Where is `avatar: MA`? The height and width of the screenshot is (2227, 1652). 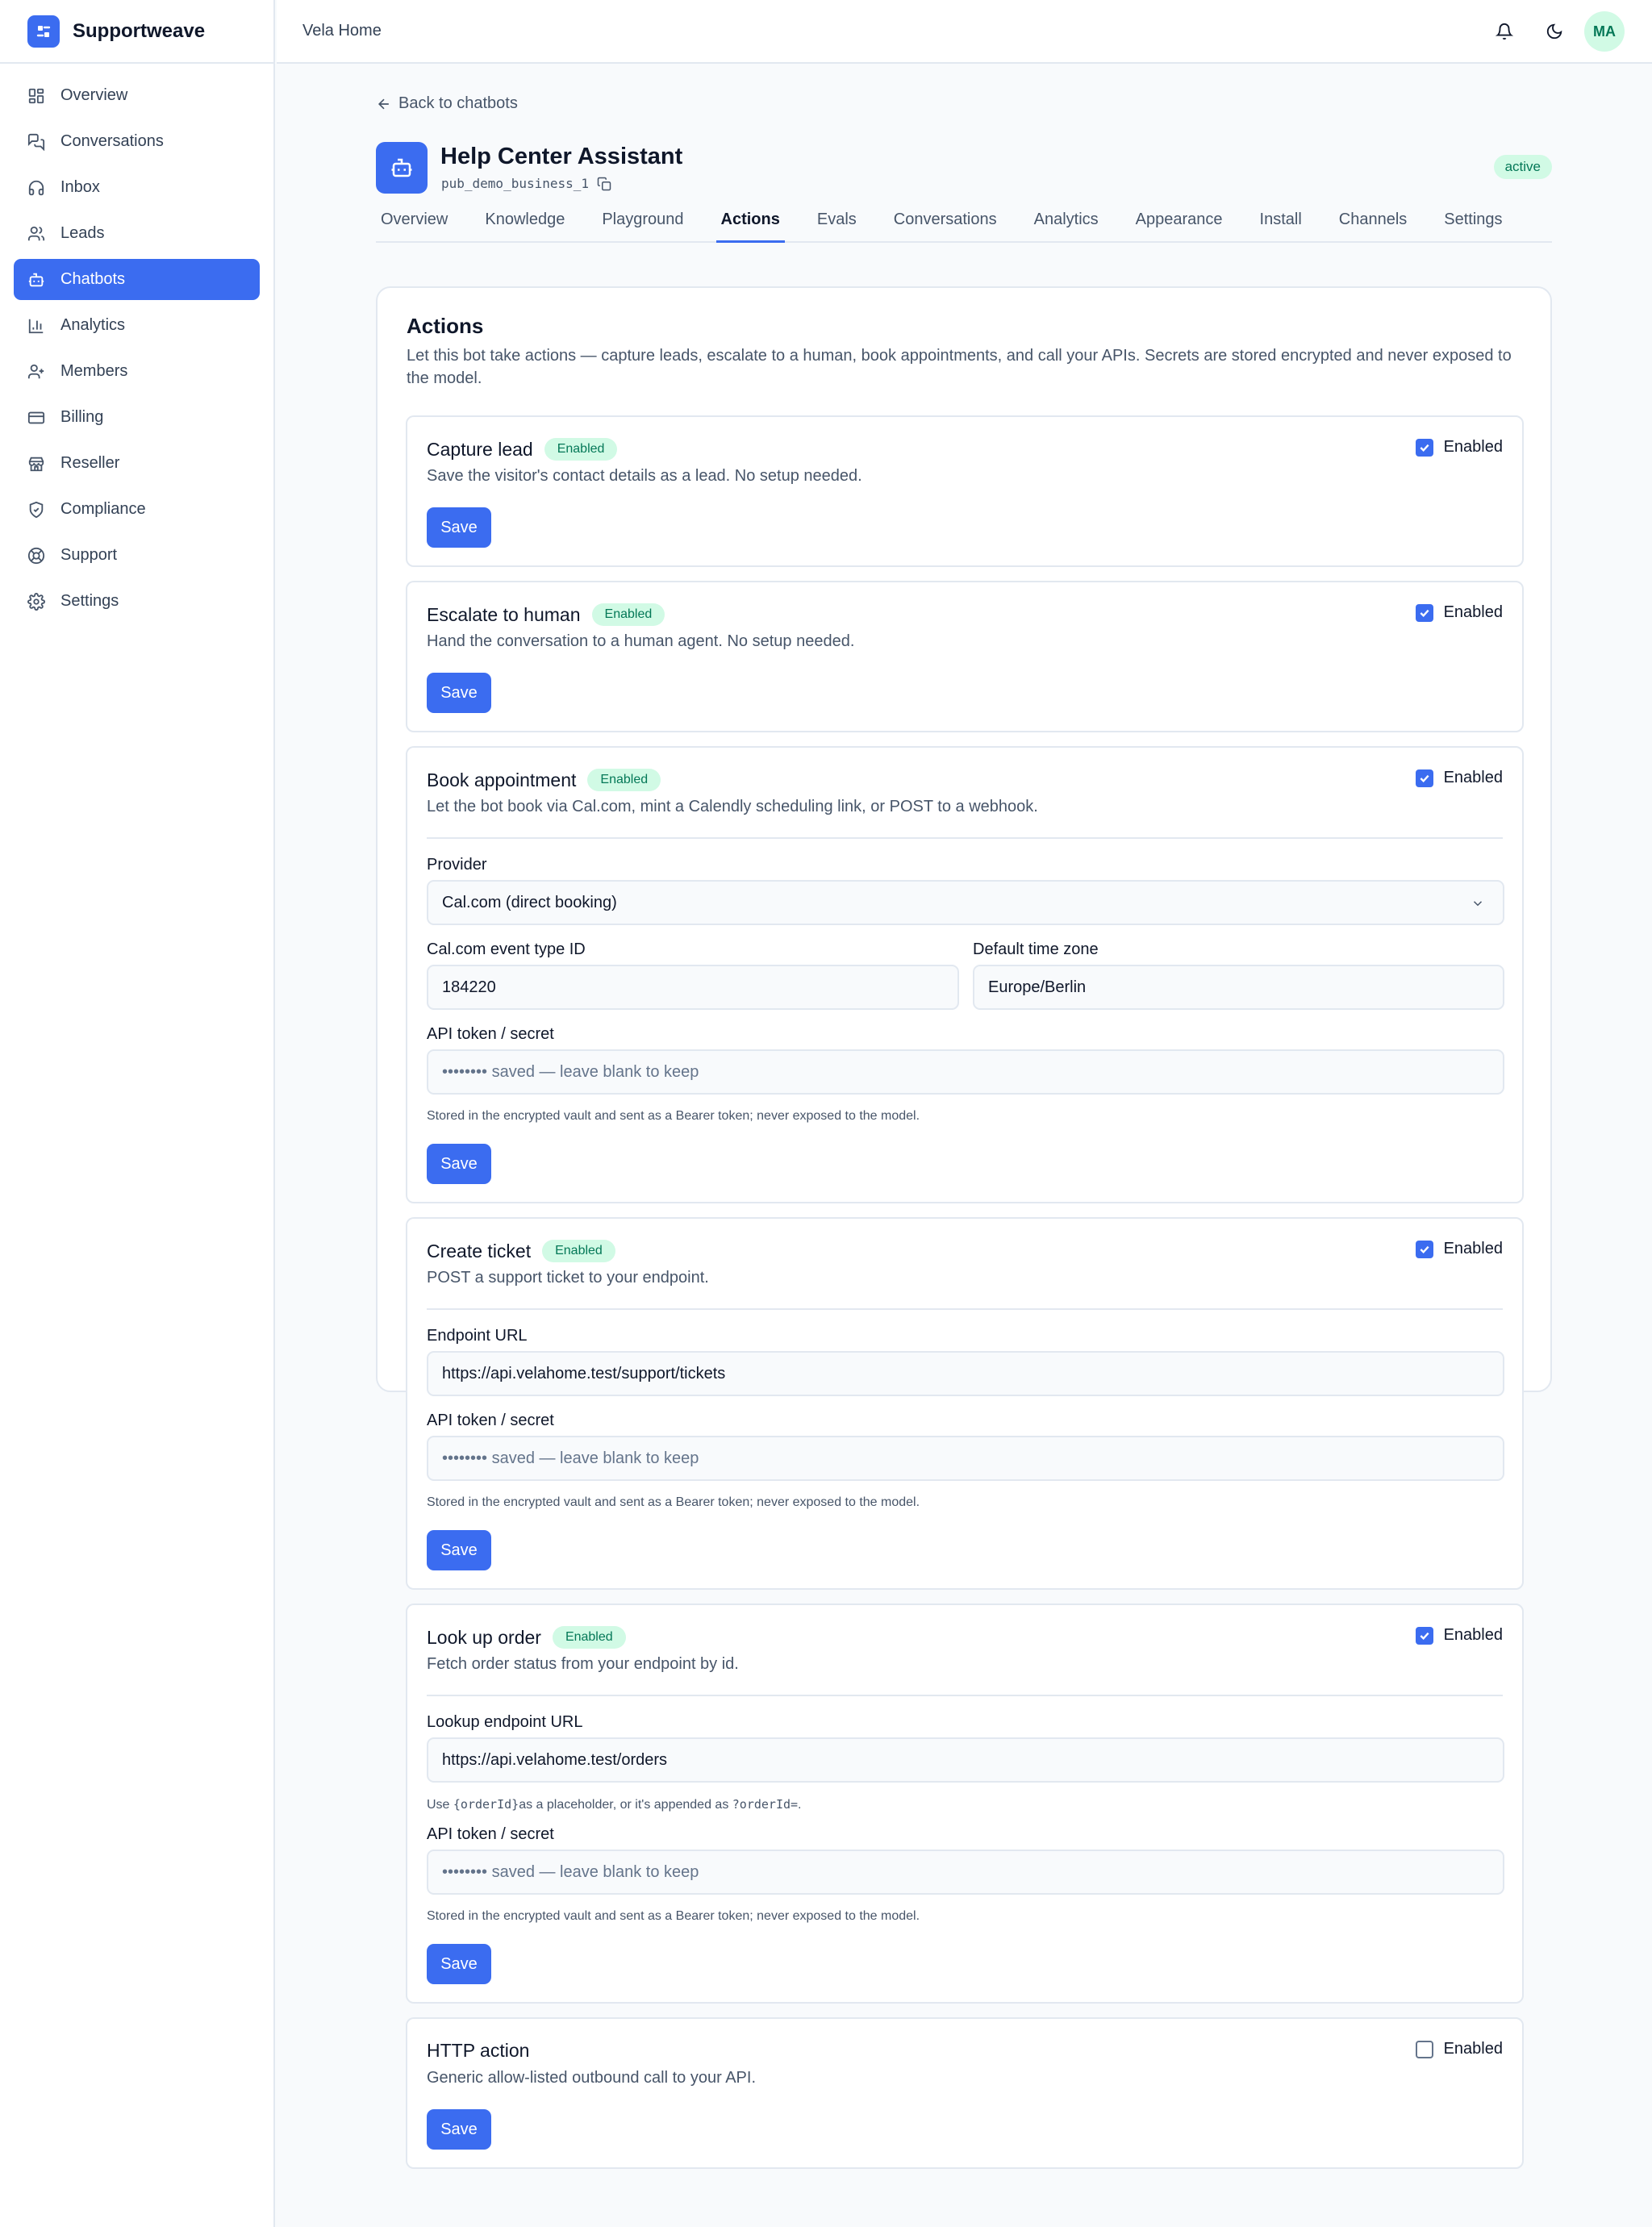 avatar: MA is located at coordinates (1604, 31).